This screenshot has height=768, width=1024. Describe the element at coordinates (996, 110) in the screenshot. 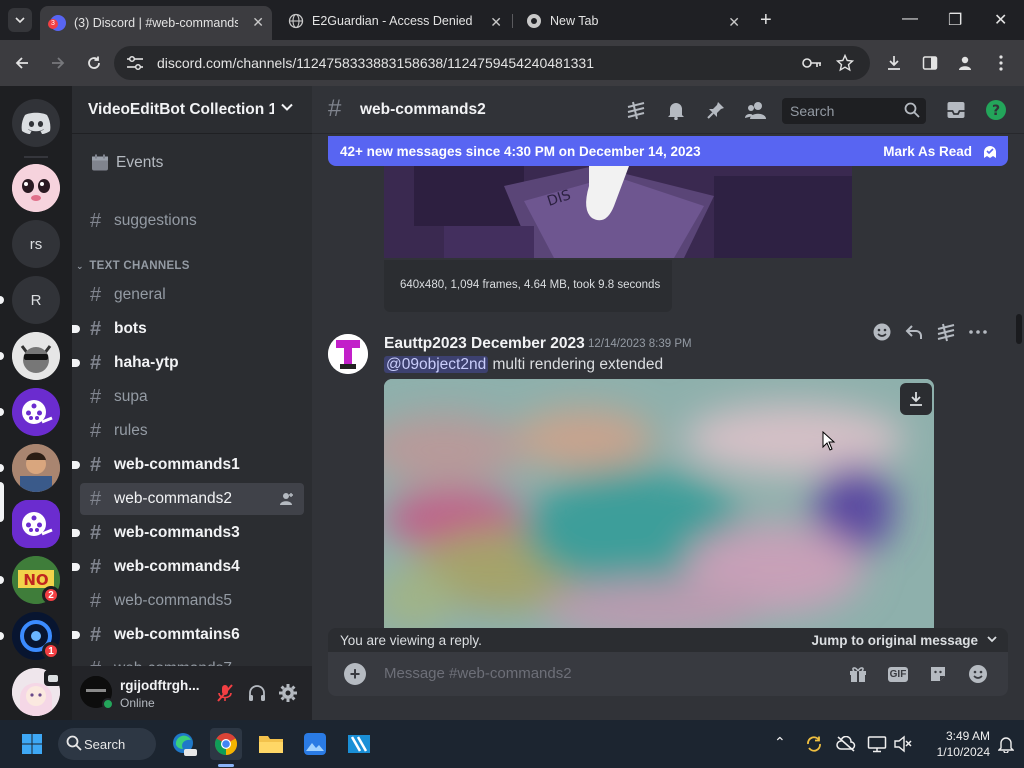

I see `help-button: ?` at that location.